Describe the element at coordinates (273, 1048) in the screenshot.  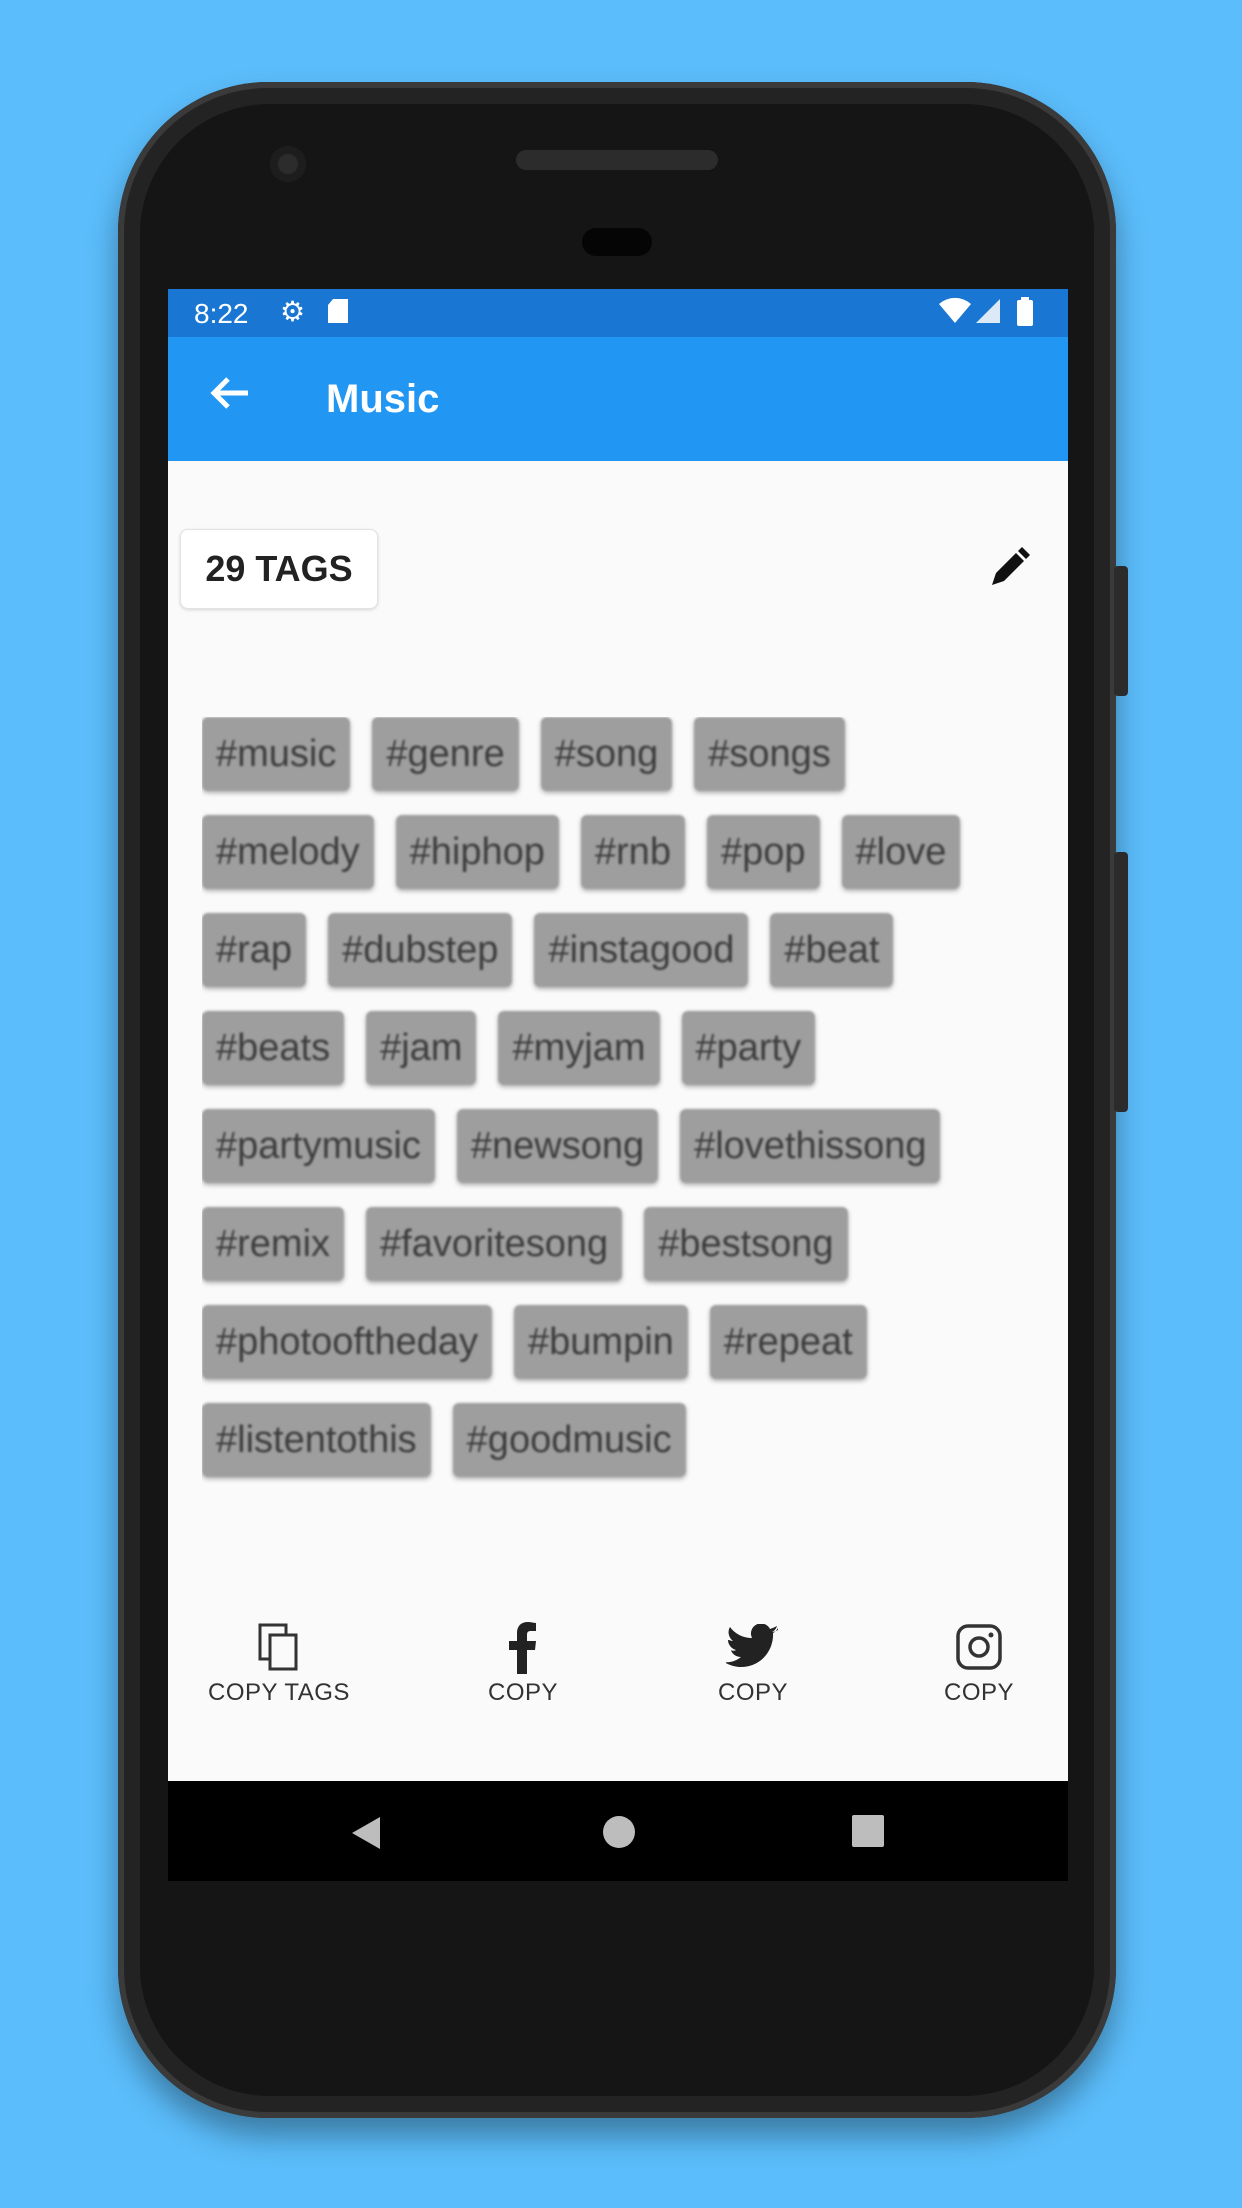
I see `tag-chip: #beats` at that location.